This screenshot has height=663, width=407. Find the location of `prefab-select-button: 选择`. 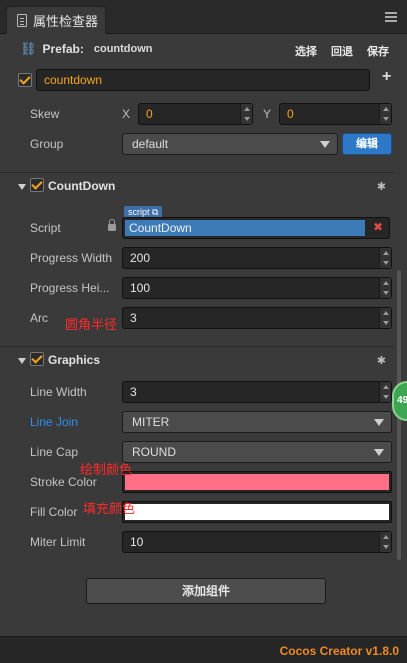

prefab-select-button: 选择 is located at coordinates (306, 51).